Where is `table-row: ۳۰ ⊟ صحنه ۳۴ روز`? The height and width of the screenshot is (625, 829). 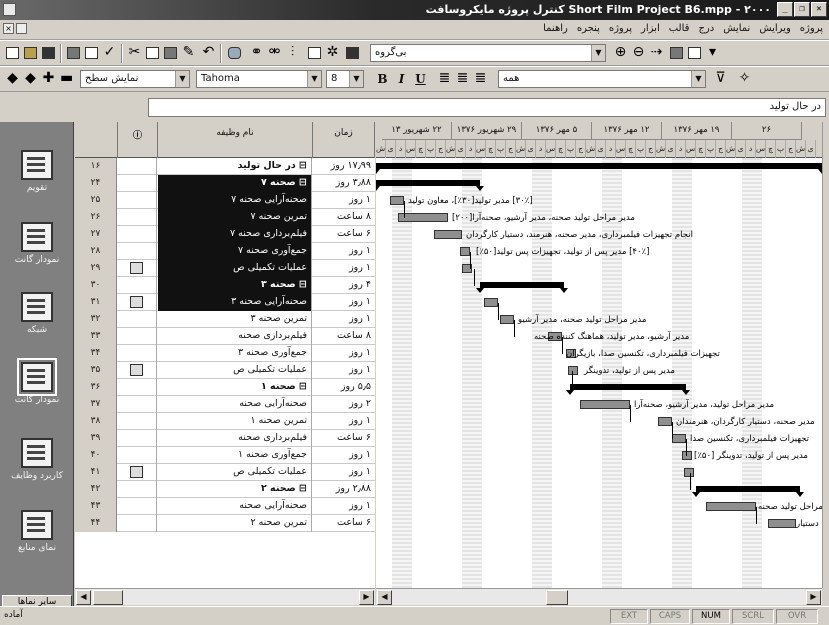 table-row: ۳۰ ⊟ صحنه ۳۴ روز is located at coordinates (225, 285).